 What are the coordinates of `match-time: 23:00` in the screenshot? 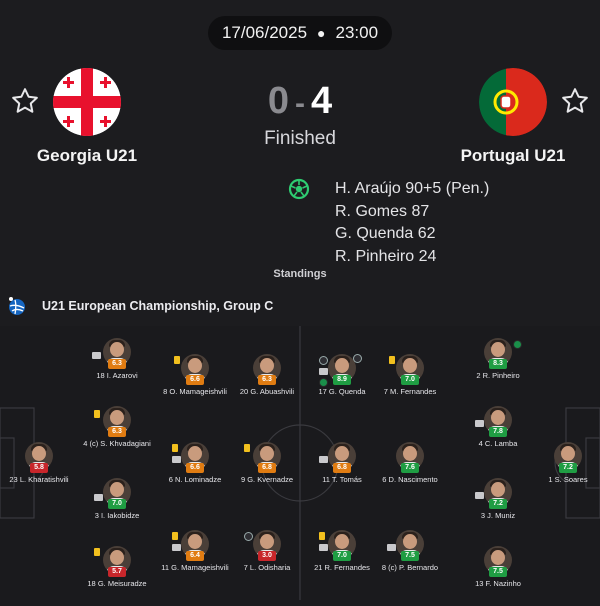 It's located at (357, 32).